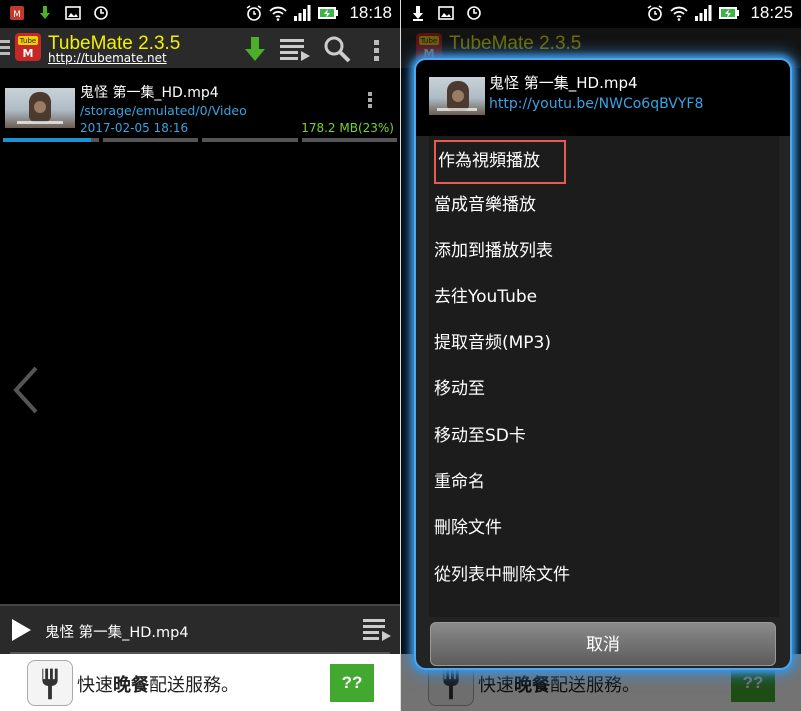  What do you see at coordinates (163, 110) in the screenshot?
I see `download-path: /storage/emulated/0/Video` at bounding box center [163, 110].